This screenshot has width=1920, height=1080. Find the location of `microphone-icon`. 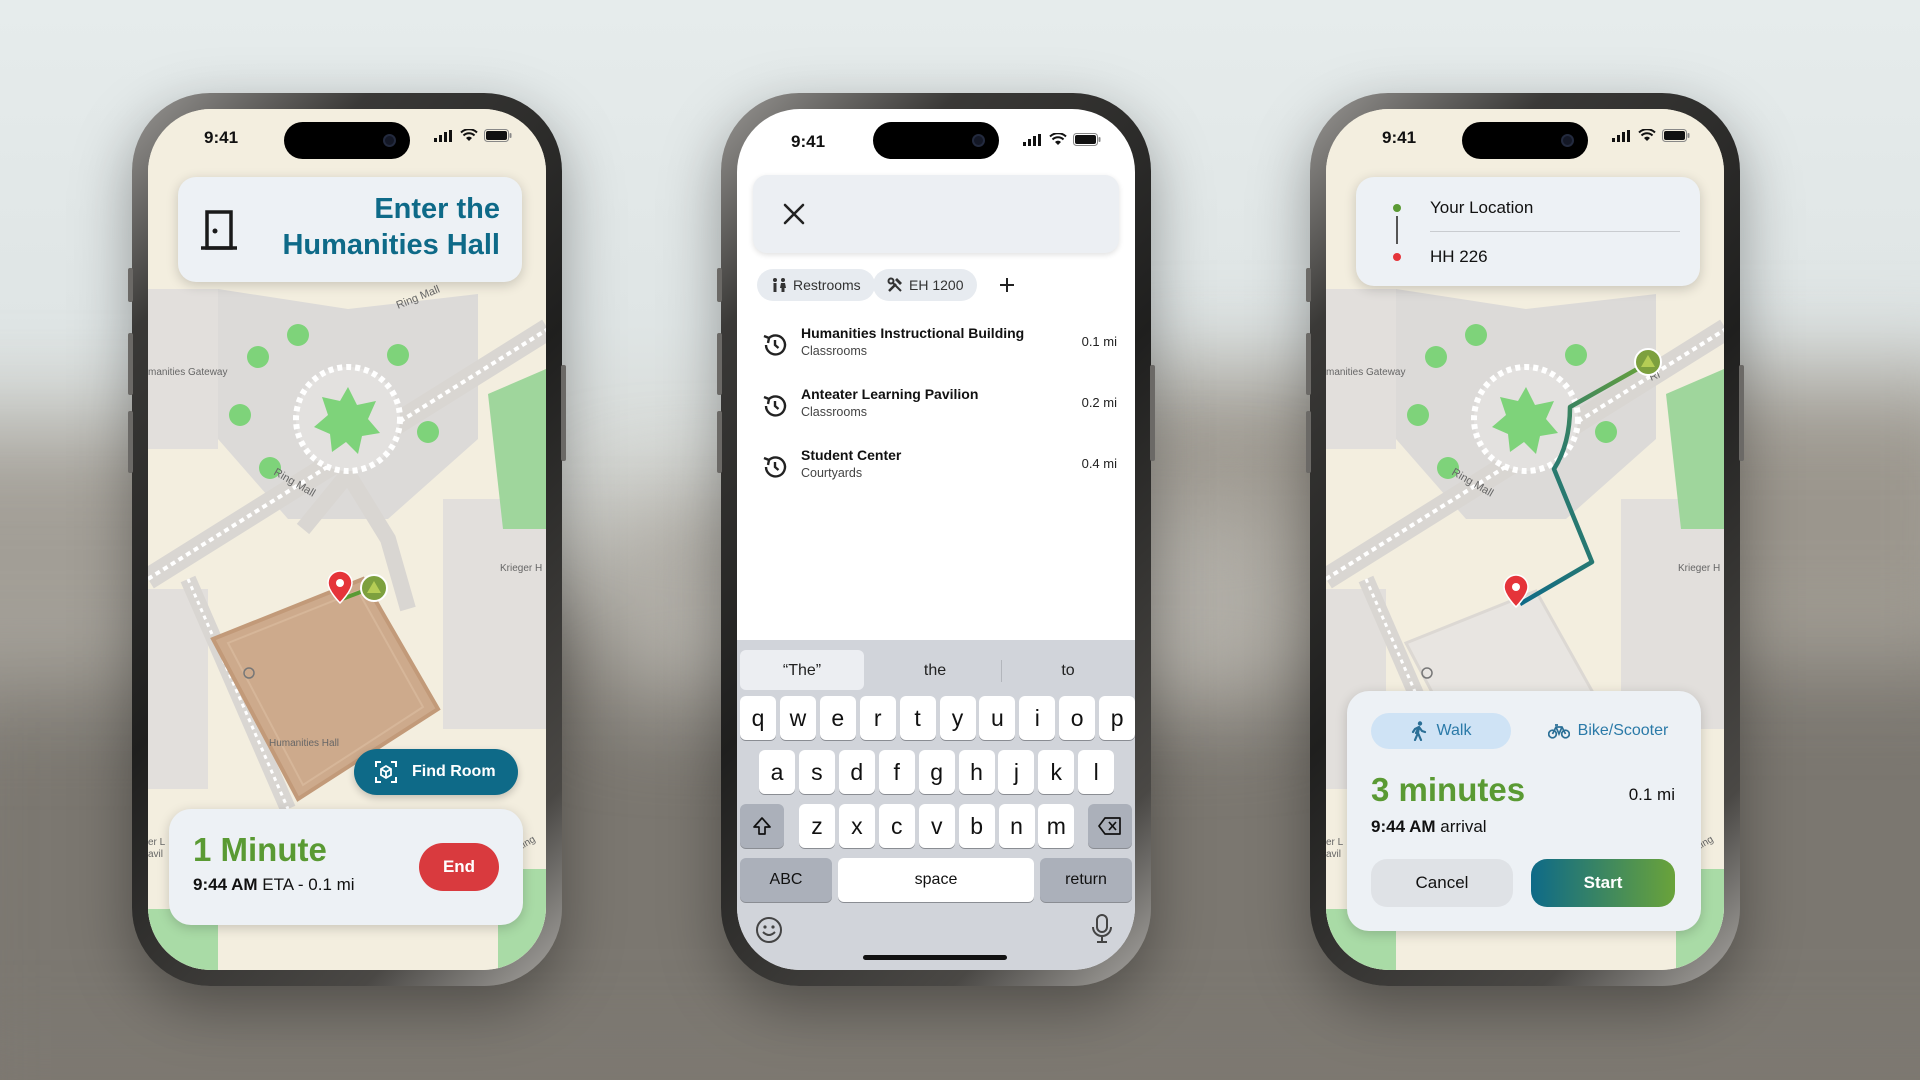

microphone-icon is located at coordinates (1102, 929).